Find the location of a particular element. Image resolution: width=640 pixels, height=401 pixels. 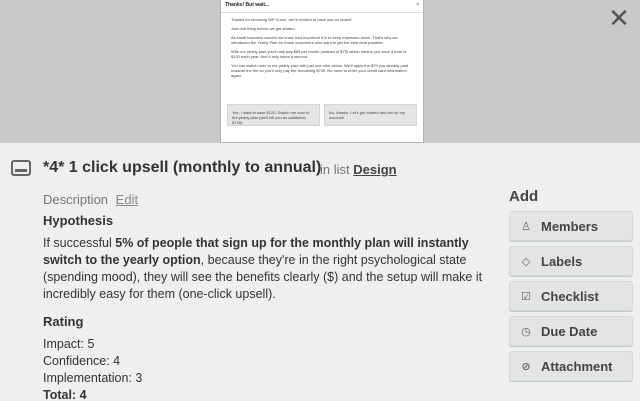

person-icon: ♙ is located at coordinates (526, 226).